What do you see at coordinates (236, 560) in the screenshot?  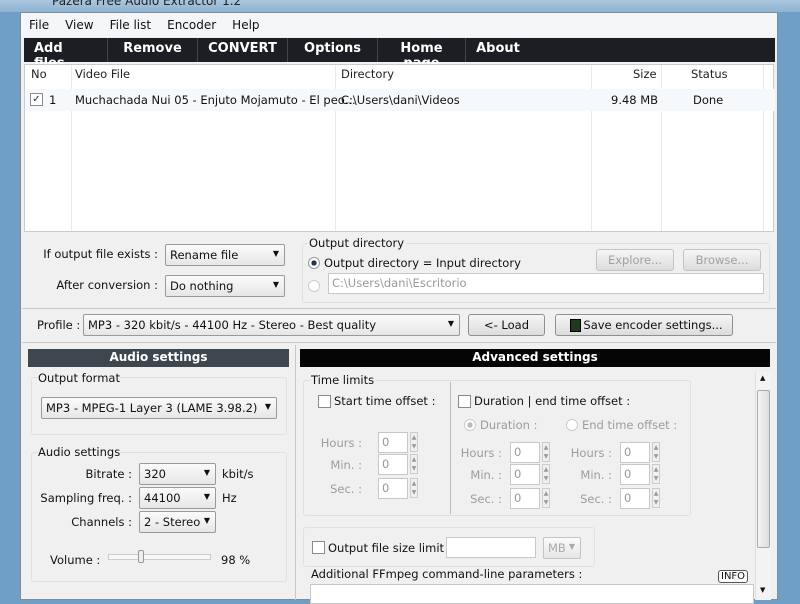 I see `volume-value: 98 %` at bounding box center [236, 560].